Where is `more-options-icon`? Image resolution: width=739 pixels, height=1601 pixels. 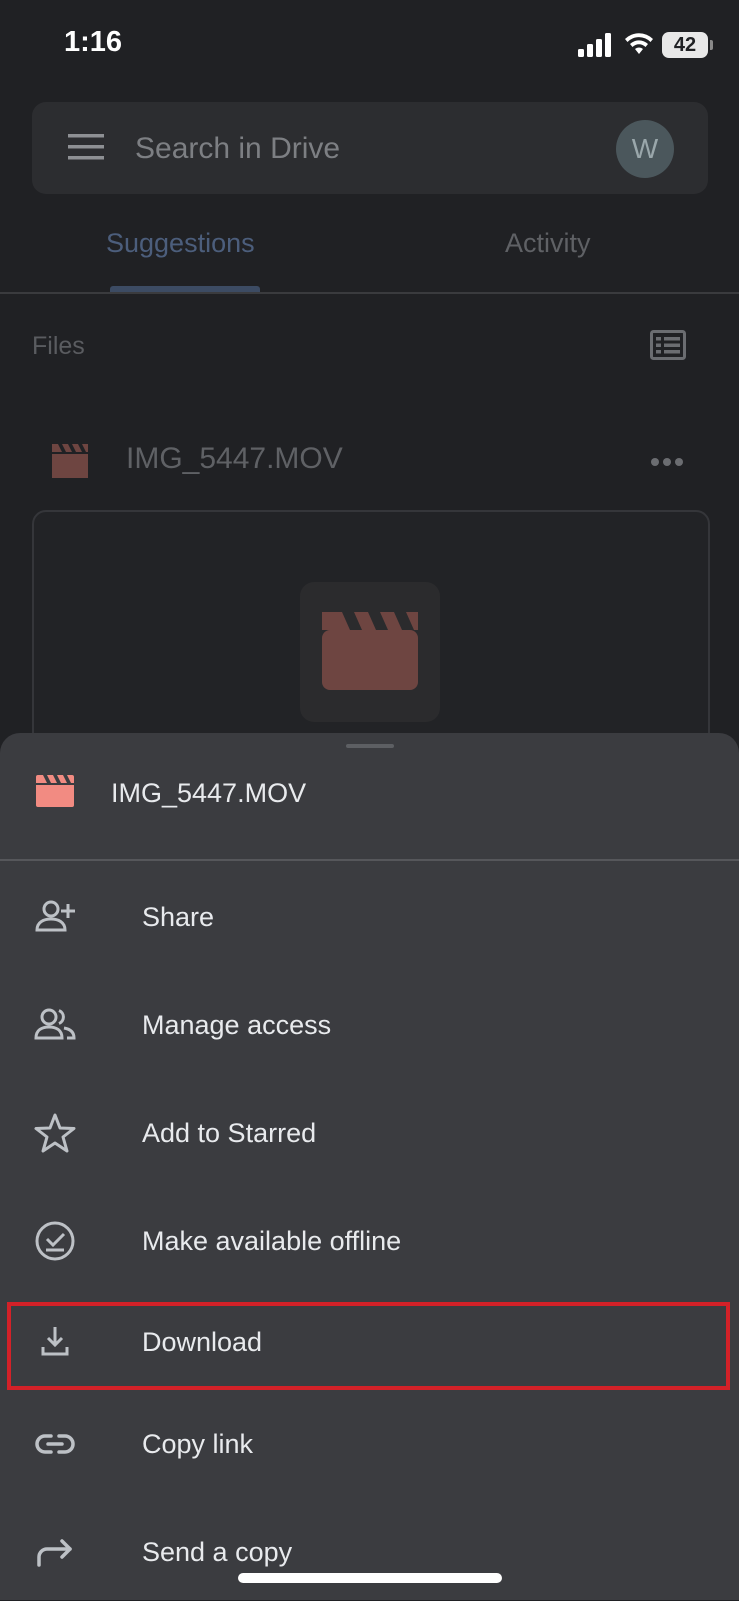
more-options-icon is located at coordinates (667, 463).